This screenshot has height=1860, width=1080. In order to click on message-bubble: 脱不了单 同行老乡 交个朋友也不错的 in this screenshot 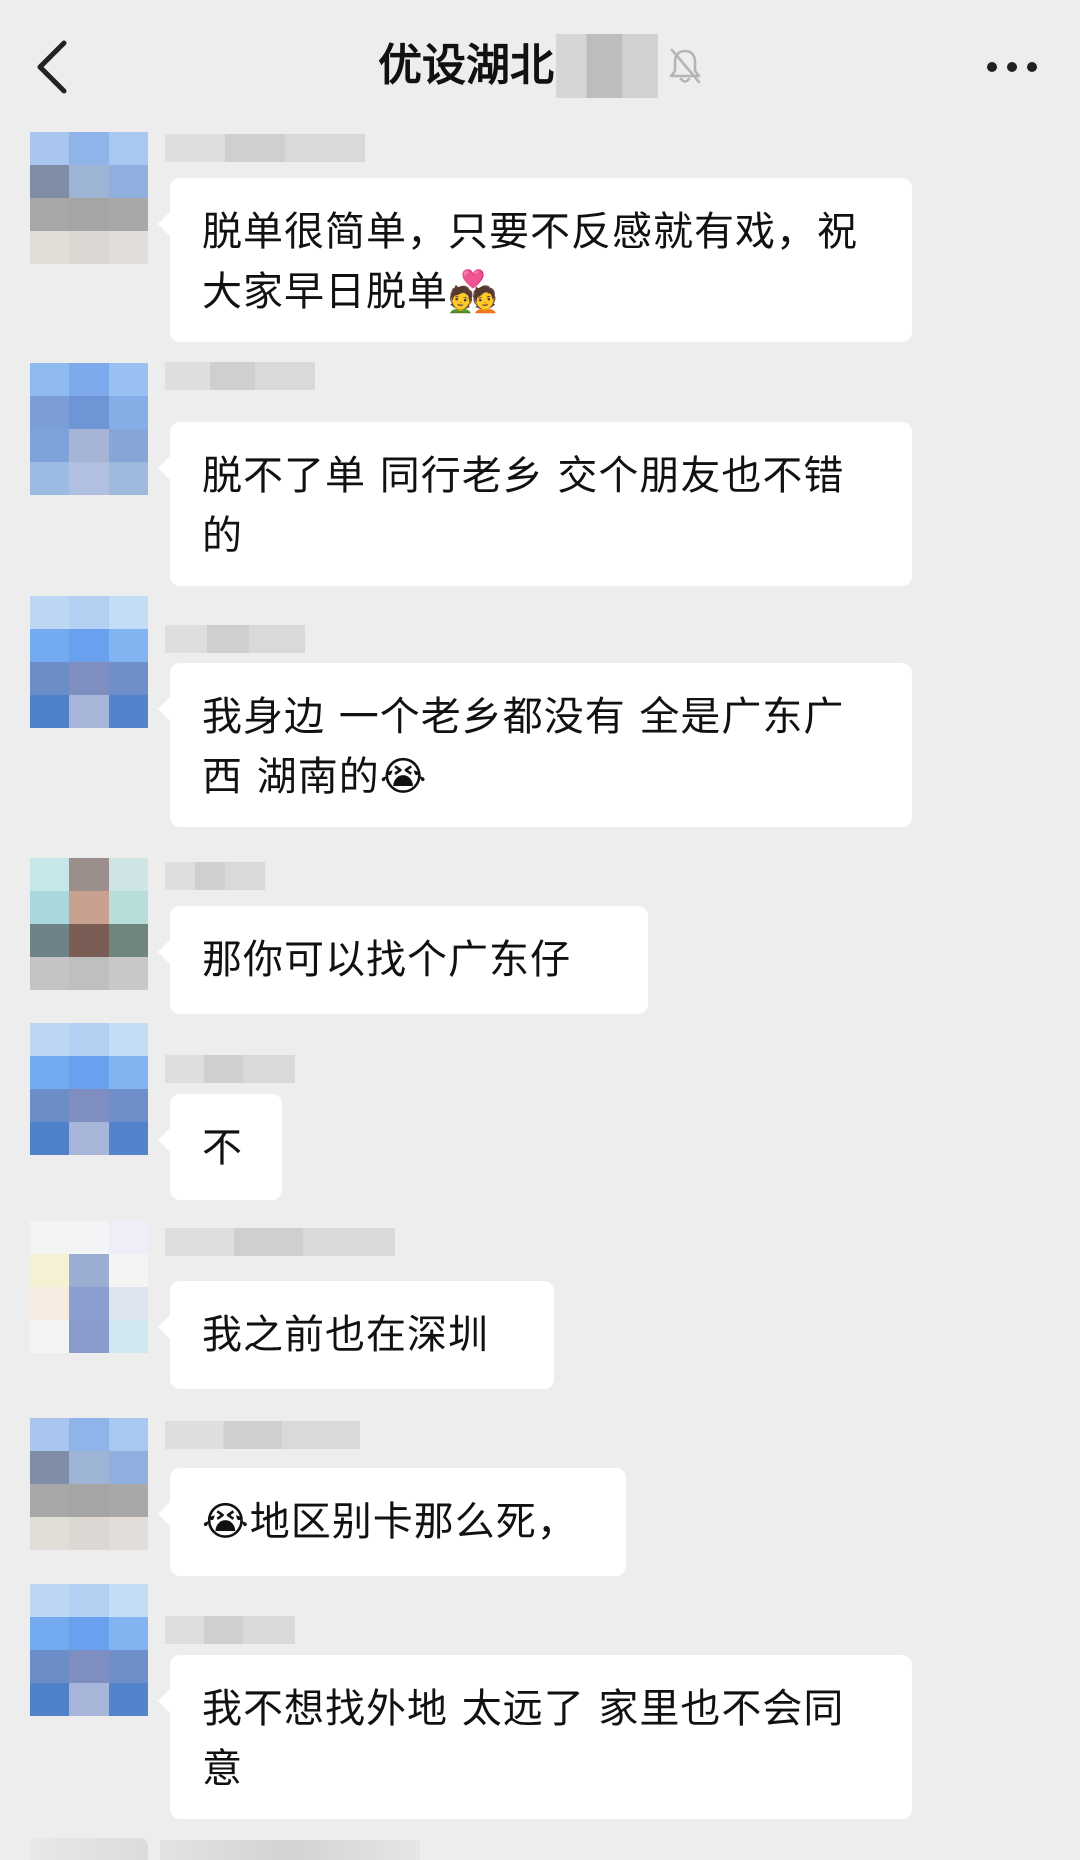, I will do `click(535, 504)`.